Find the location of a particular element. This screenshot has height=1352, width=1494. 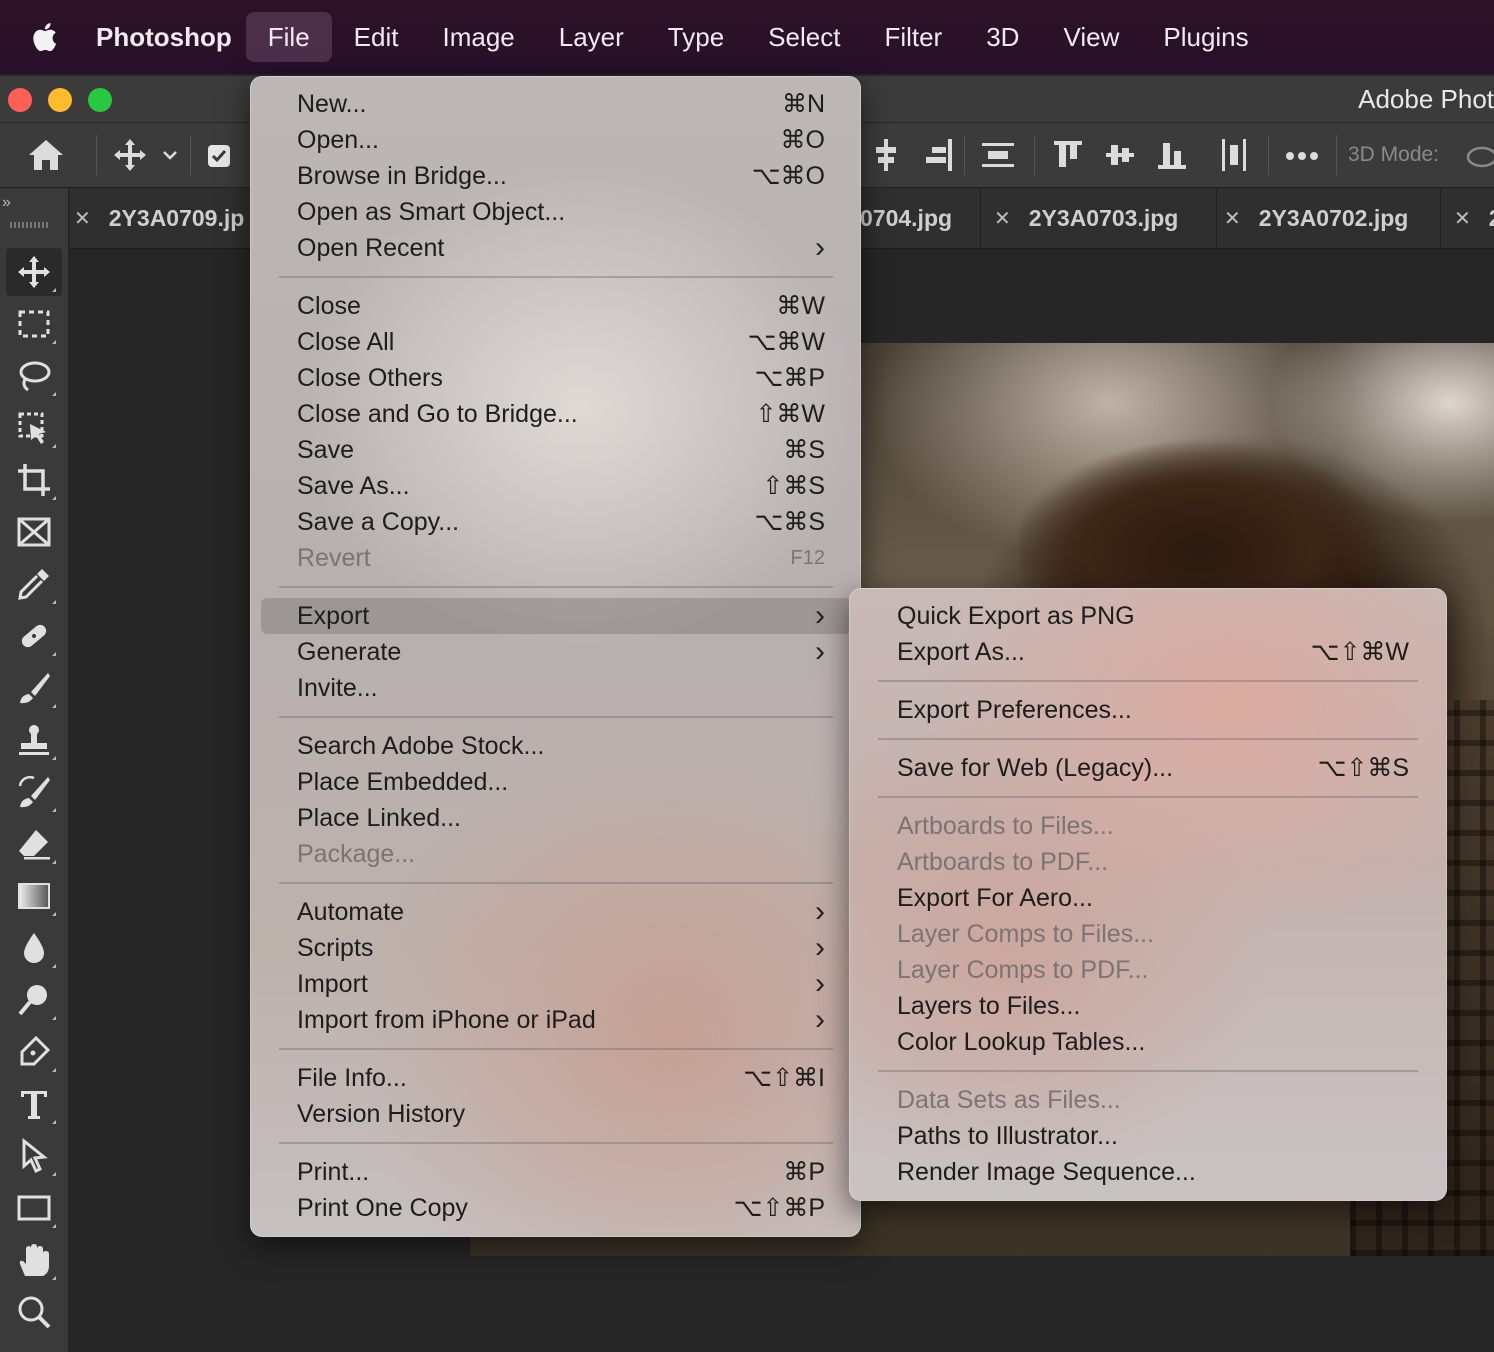

menu-item-export: Export › is located at coordinates (561, 616).